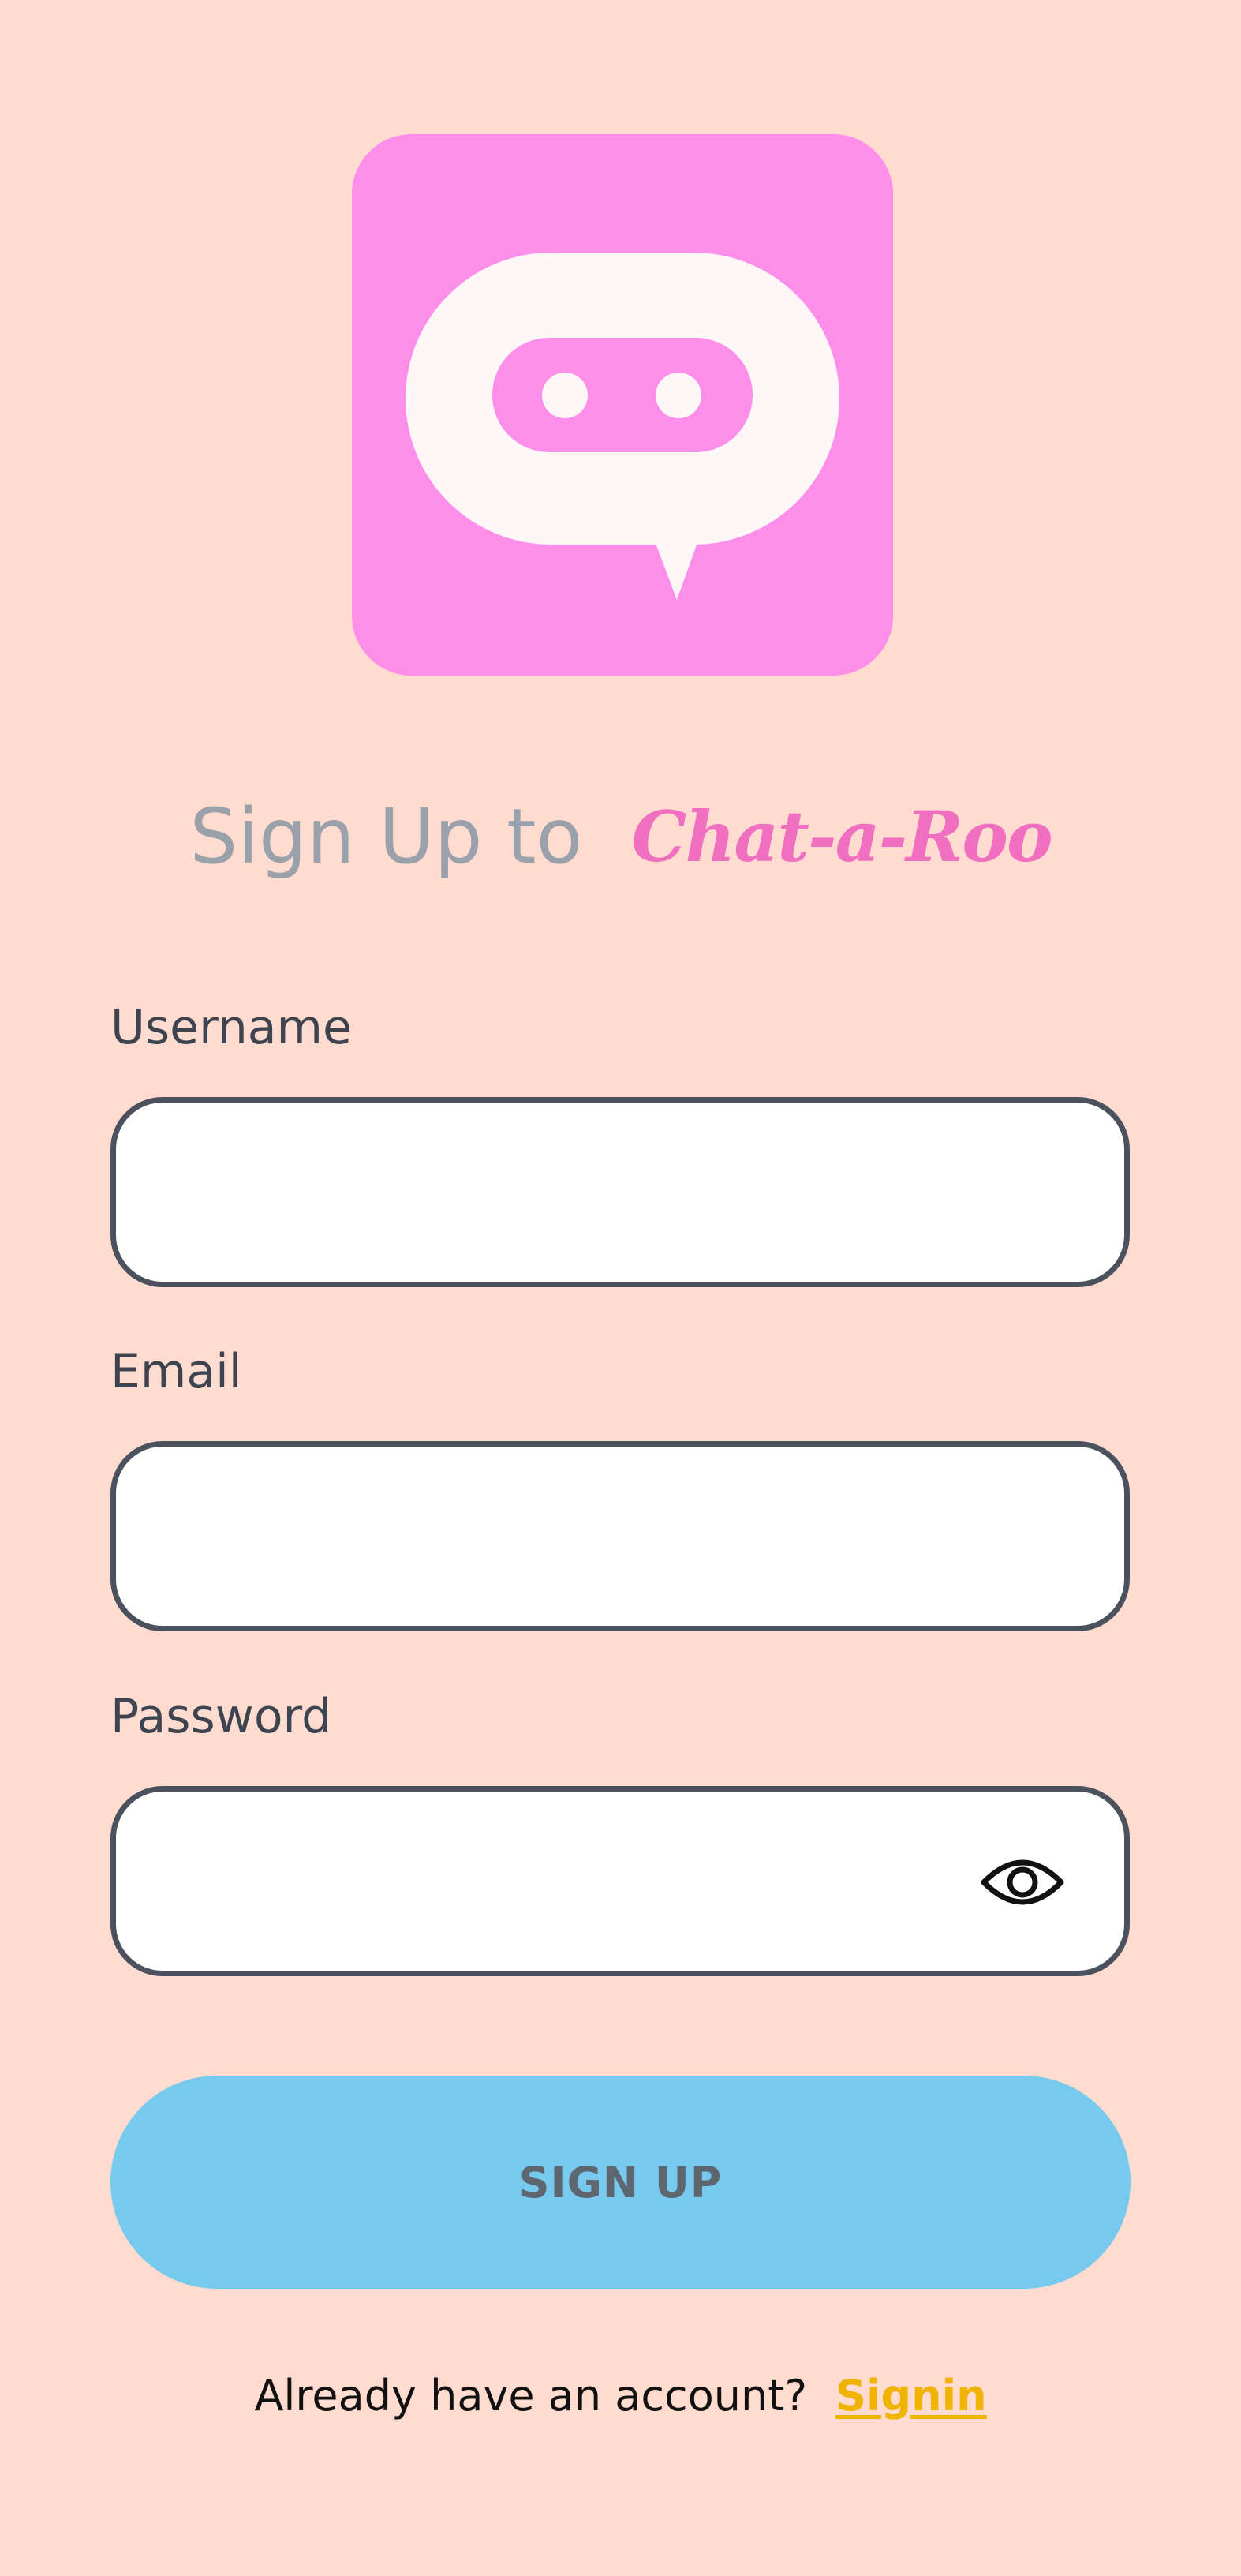 The width and height of the screenshot is (1241, 2576). What do you see at coordinates (221, 1716) in the screenshot?
I see `password-label: Password` at bounding box center [221, 1716].